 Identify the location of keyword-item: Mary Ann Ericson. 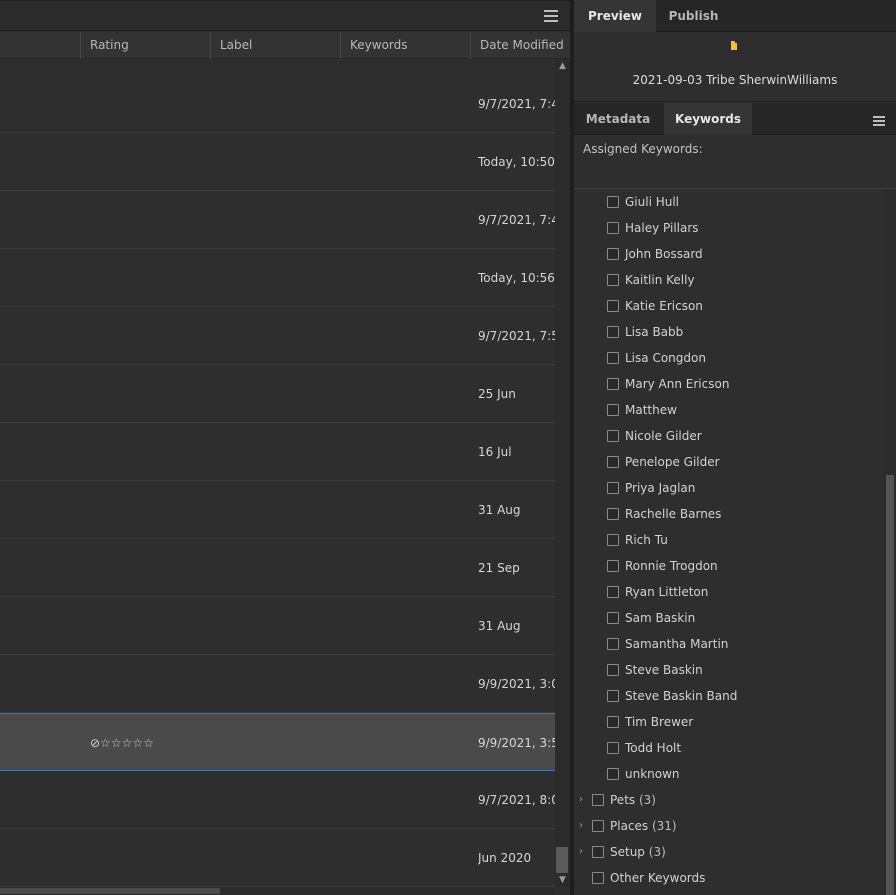
(668, 385).